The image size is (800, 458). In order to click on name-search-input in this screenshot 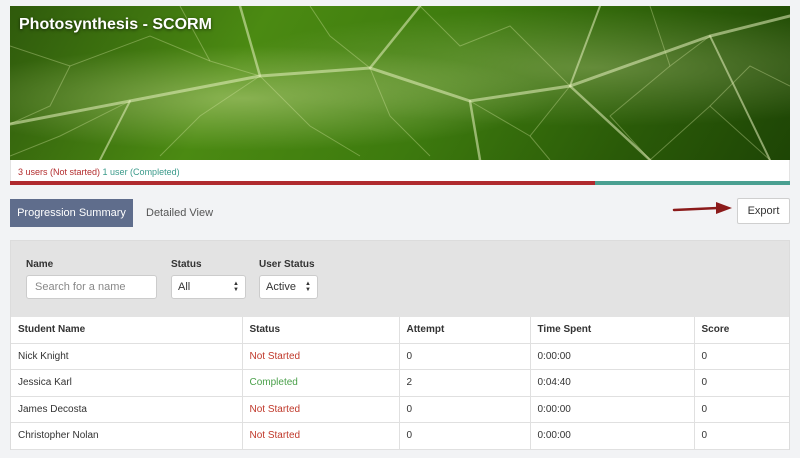, I will do `click(91, 287)`.